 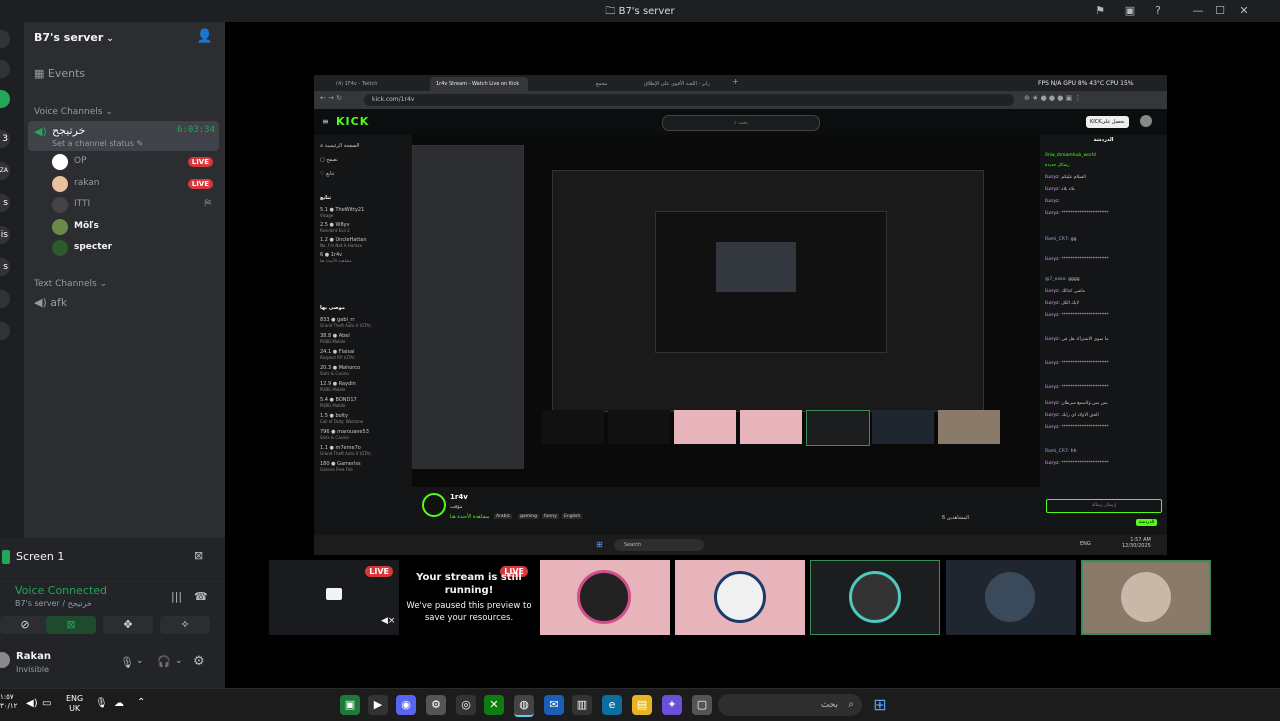 I want to click on screen-share-button: ⊠, so click(x=71, y=625).